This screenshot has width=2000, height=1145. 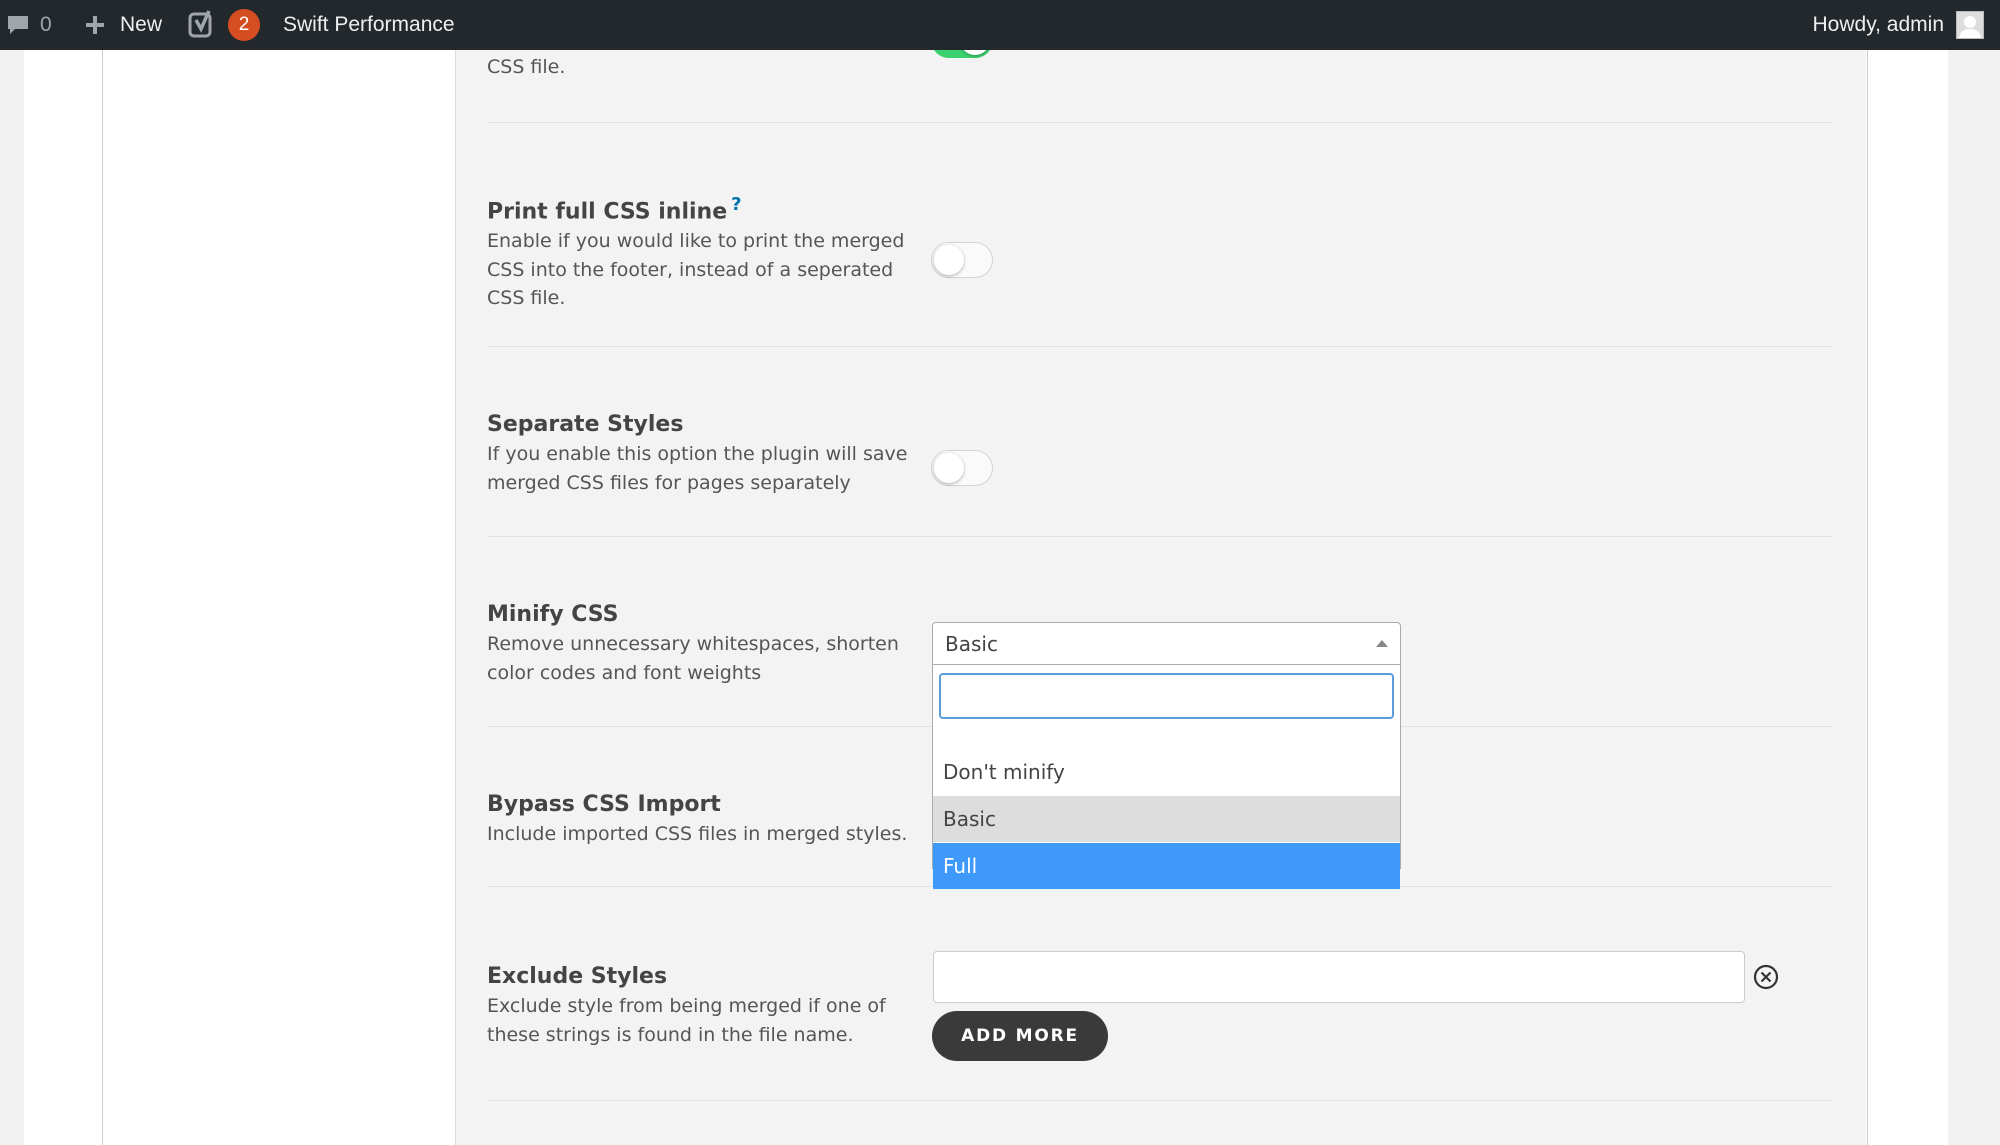 I want to click on site-name: Swift Performance, so click(x=369, y=24).